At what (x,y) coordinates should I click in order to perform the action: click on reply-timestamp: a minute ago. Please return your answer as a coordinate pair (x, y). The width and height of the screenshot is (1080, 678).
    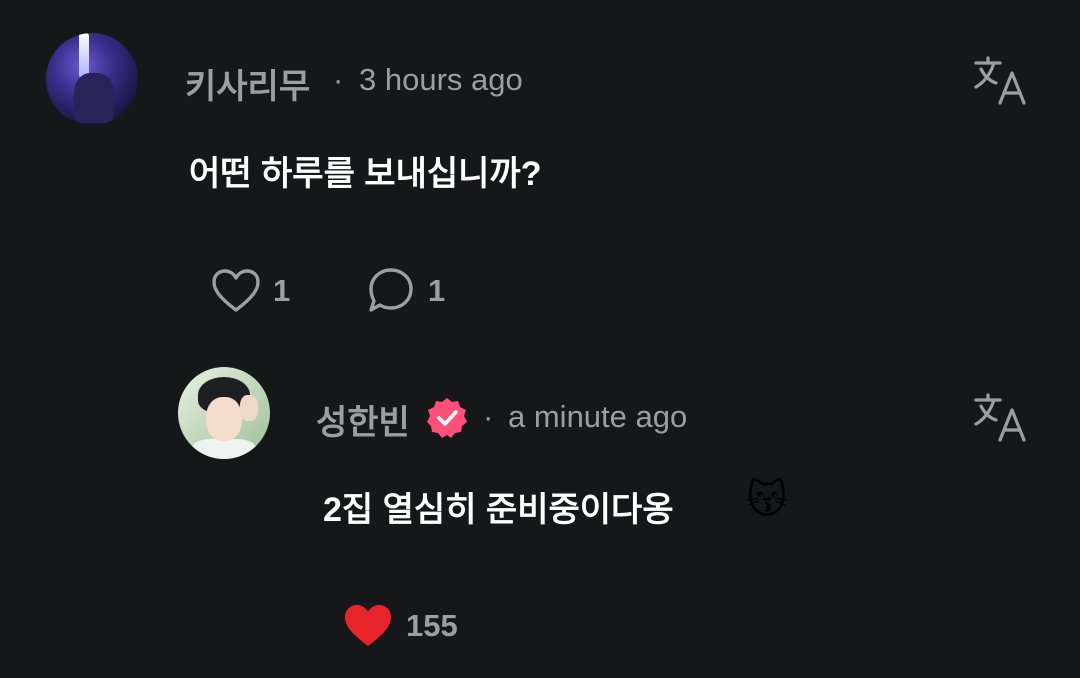
    Looking at the image, I should click on (598, 416).